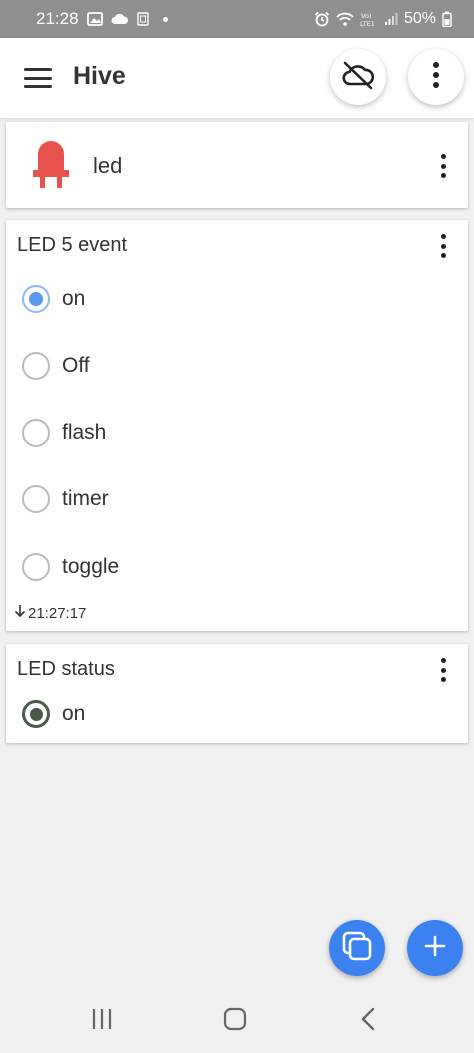  I want to click on app-bar: Hive, so click(237, 78).